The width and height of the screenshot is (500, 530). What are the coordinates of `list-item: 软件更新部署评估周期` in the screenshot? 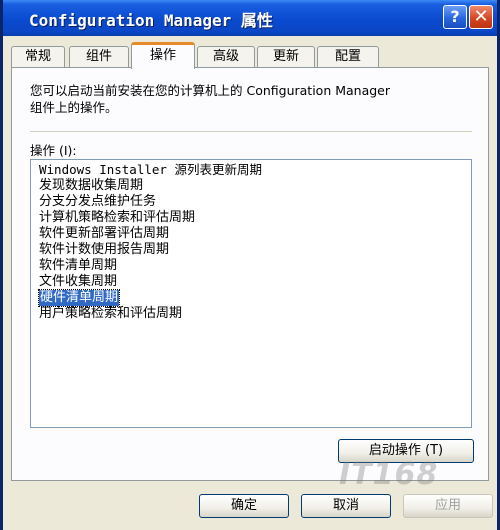 It's located at (251, 234).